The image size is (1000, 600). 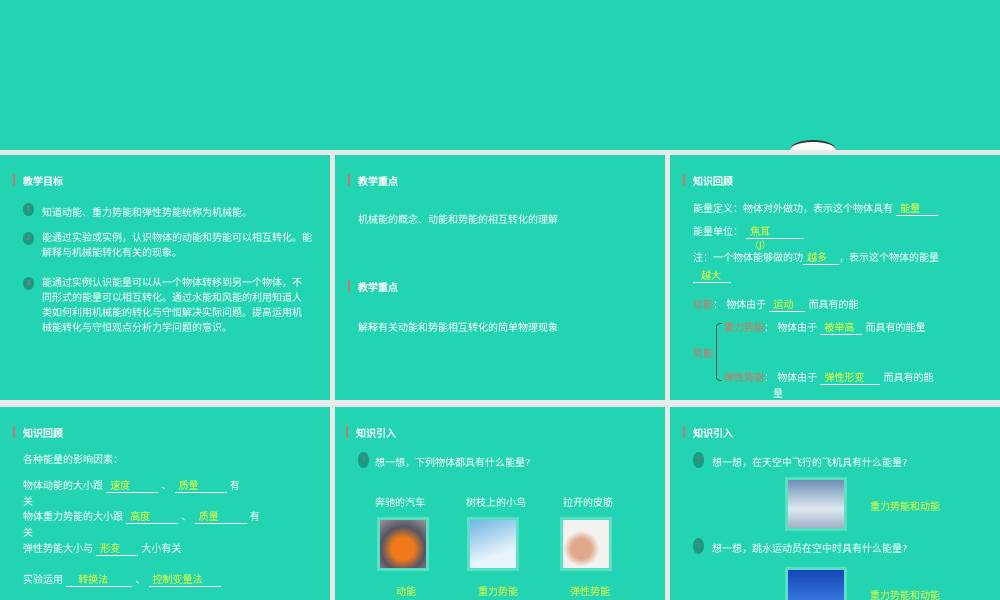 I want to click on label: 注：一个物体能够做的功, so click(x=748, y=258).